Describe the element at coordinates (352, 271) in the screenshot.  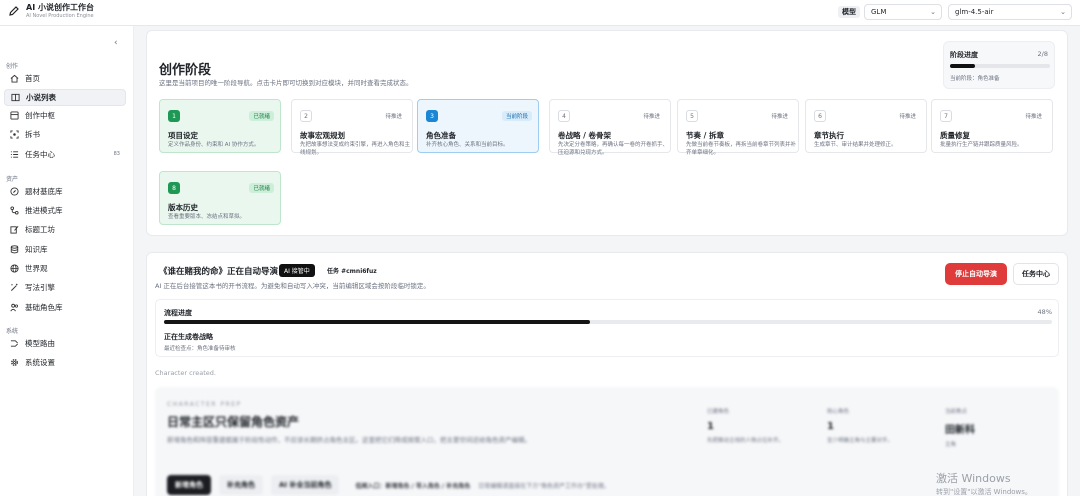
I see `task-id: 任务 #cmni6fuz` at that location.